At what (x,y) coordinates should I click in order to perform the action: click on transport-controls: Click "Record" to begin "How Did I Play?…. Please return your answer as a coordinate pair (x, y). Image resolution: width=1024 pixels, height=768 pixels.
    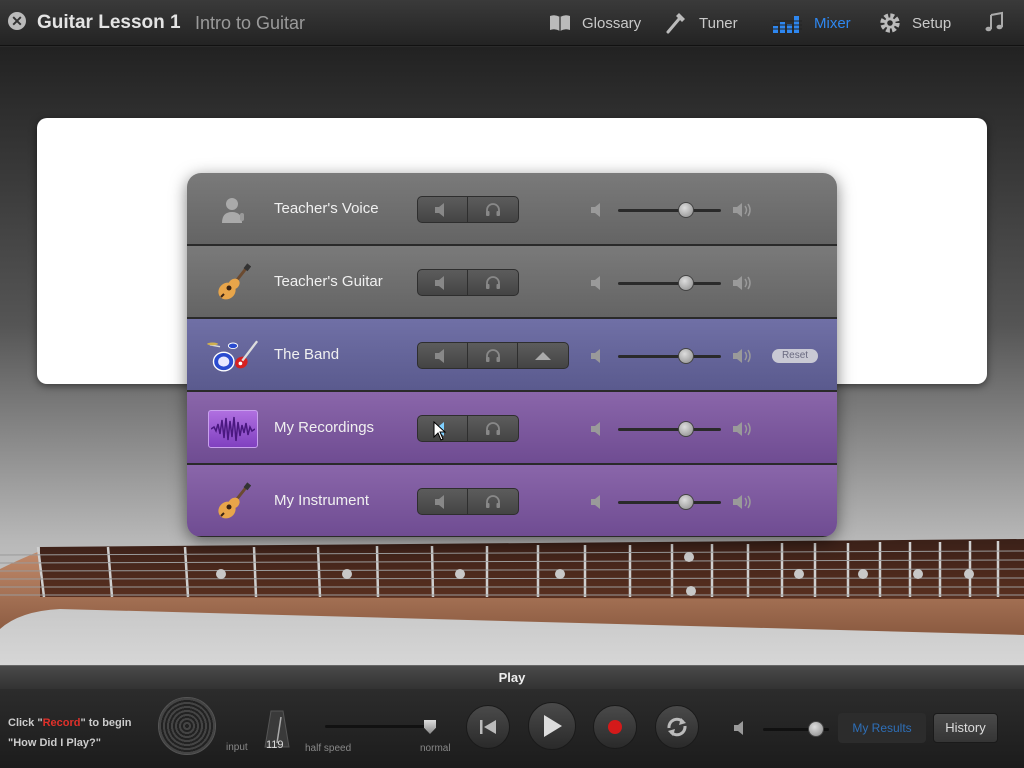
    Looking at the image, I should click on (512, 728).